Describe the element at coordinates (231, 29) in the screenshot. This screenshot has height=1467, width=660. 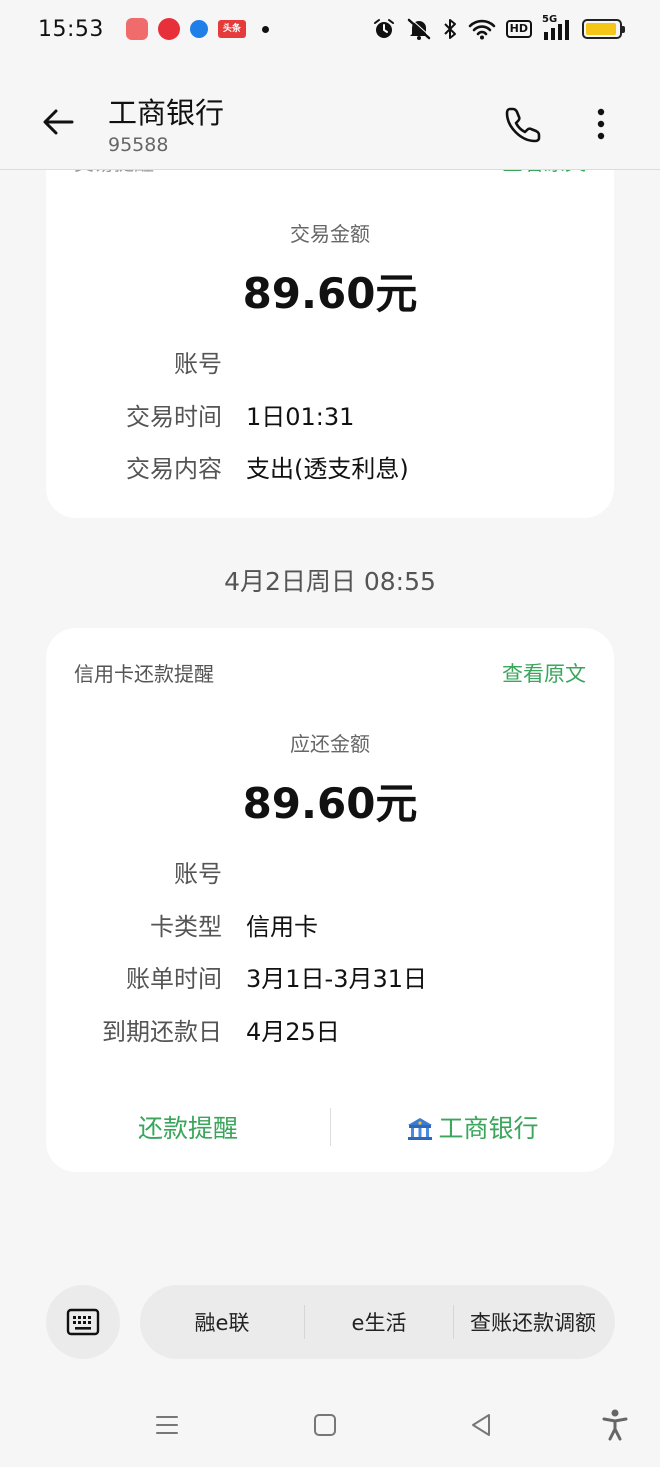
I see `news-app-icon: 头条` at that location.